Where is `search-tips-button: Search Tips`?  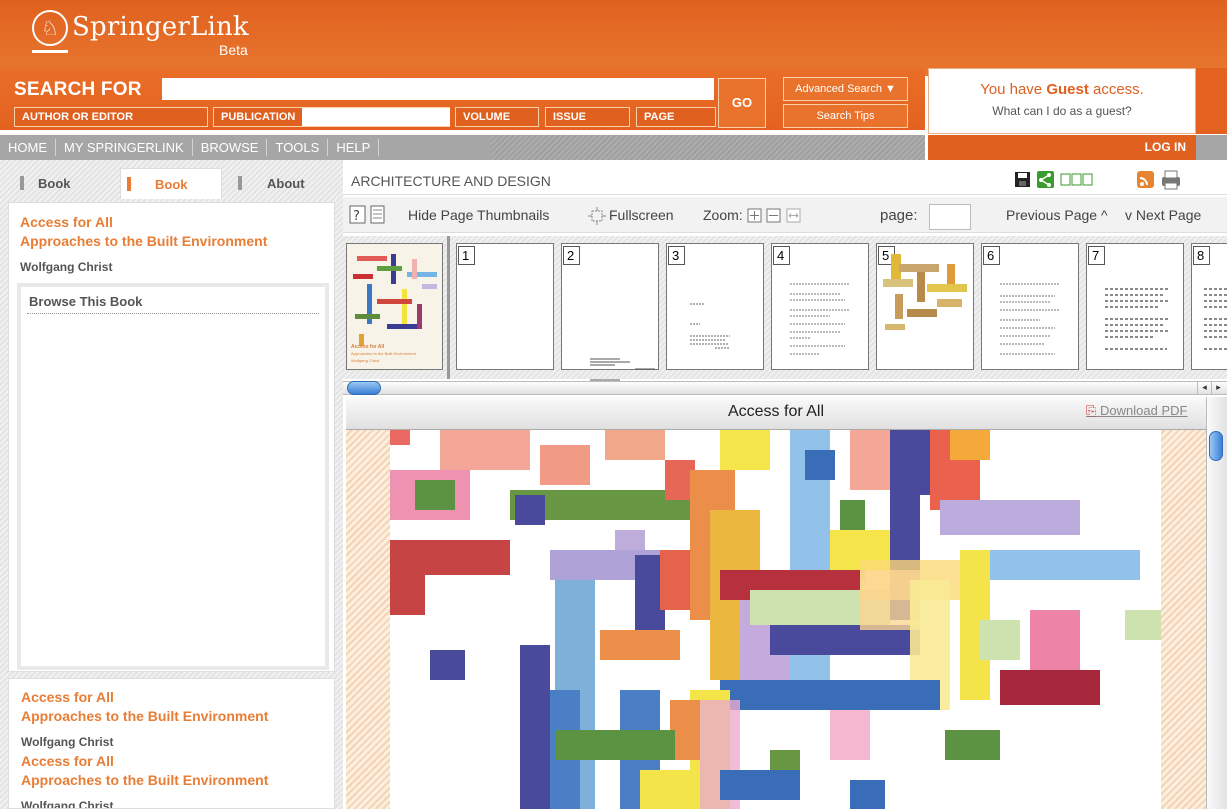 search-tips-button: Search Tips is located at coordinates (845, 116).